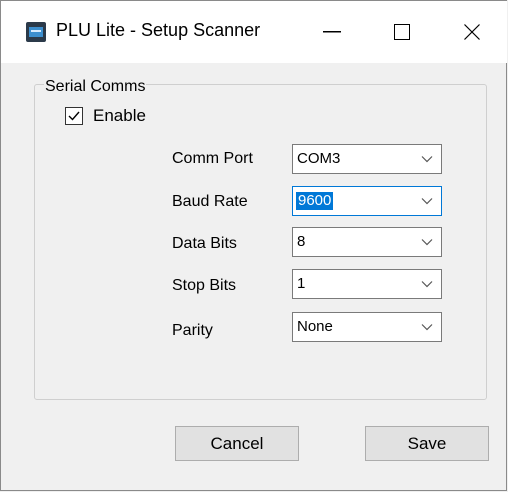 Image resolution: width=508 pixels, height=492 pixels. Describe the element at coordinates (315, 201) in the screenshot. I see `baud-rate-value: 9600` at that location.